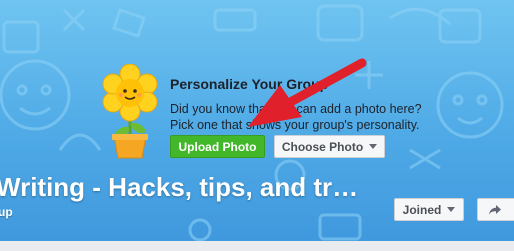 This screenshot has height=251, width=514. What do you see at coordinates (6, 212) in the screenshot?
I see `group-subtitle: up` at bounding box center [6, 212].